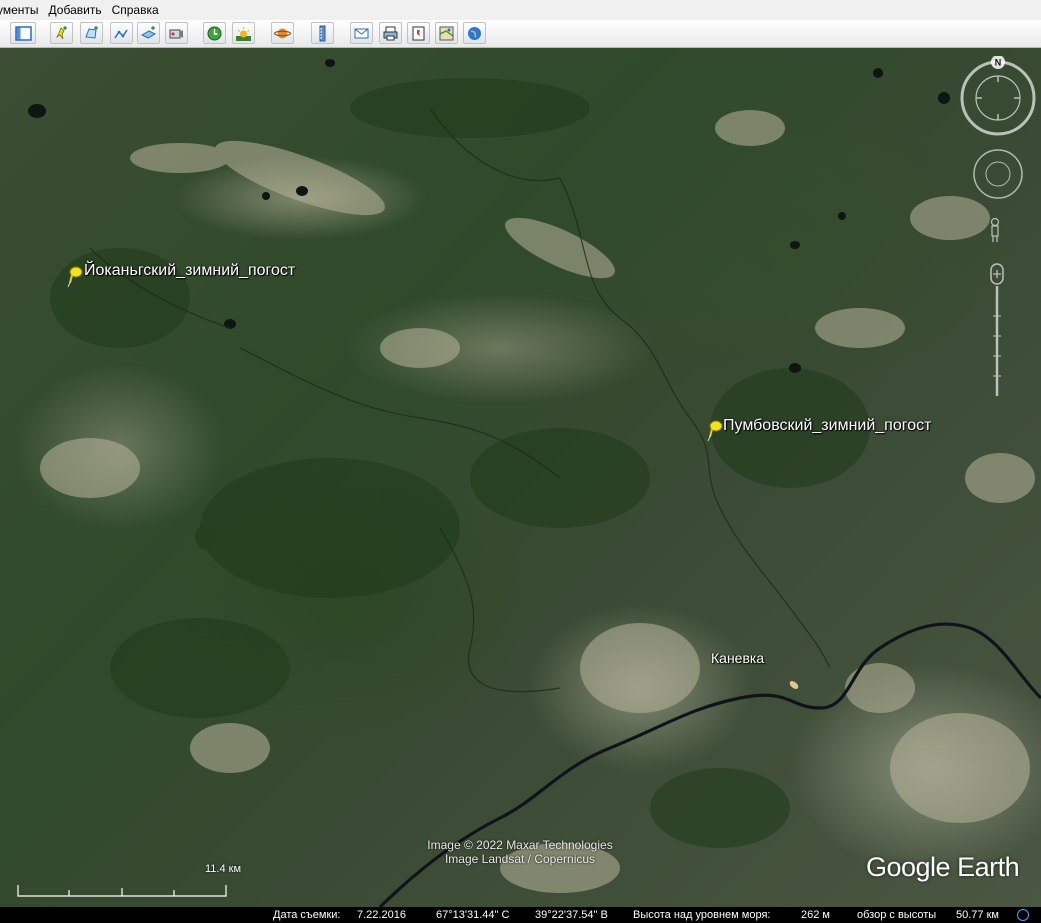  What do you see at coordinates (702, 915) in the screenshot?
I see `elevation-label: Высота над уровнем моря:` at bounding box center [702, 915].